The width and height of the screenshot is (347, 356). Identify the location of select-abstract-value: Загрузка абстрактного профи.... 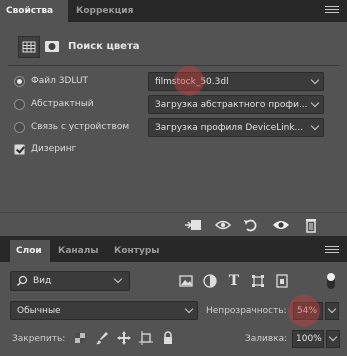
(231, 105).